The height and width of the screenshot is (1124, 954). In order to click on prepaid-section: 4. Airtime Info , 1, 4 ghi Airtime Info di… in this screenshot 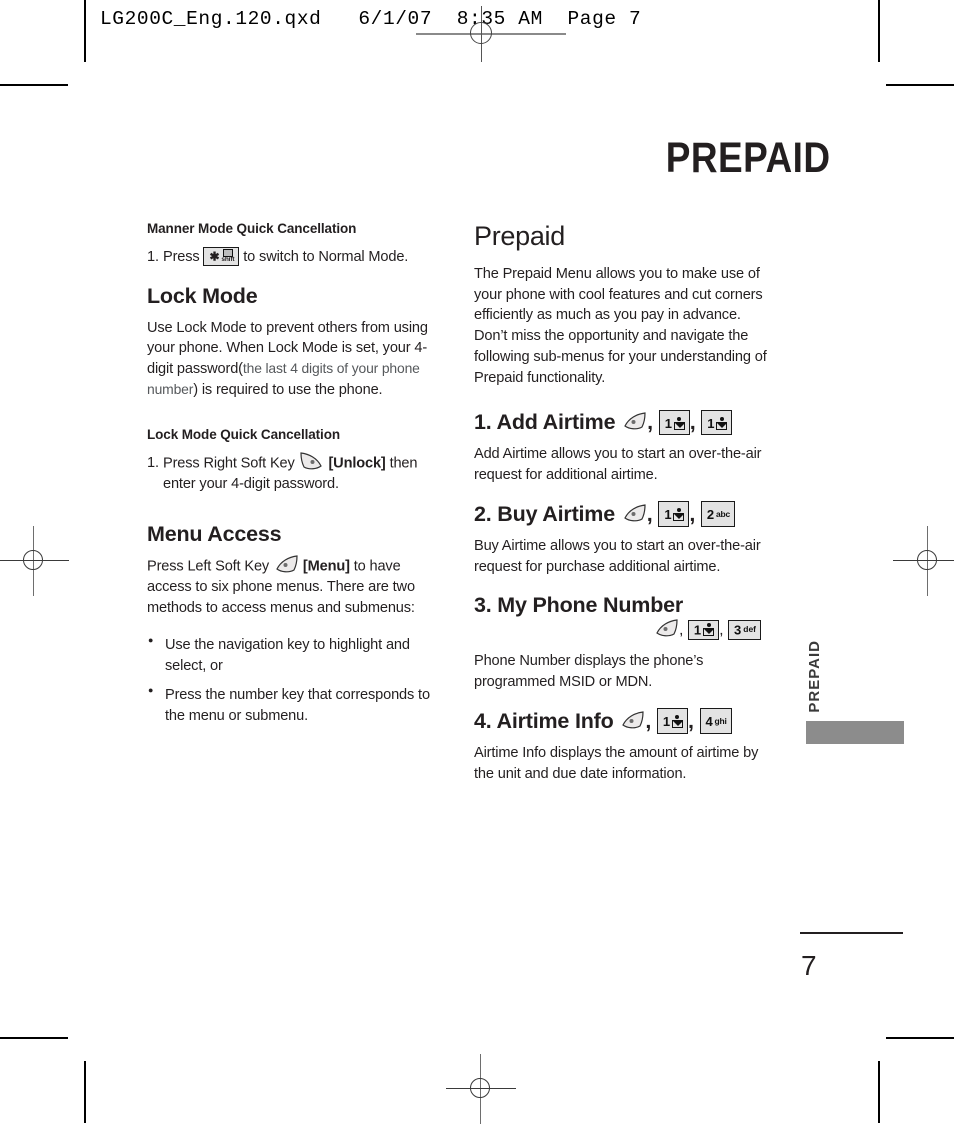, I will do `click(621, 746)`.